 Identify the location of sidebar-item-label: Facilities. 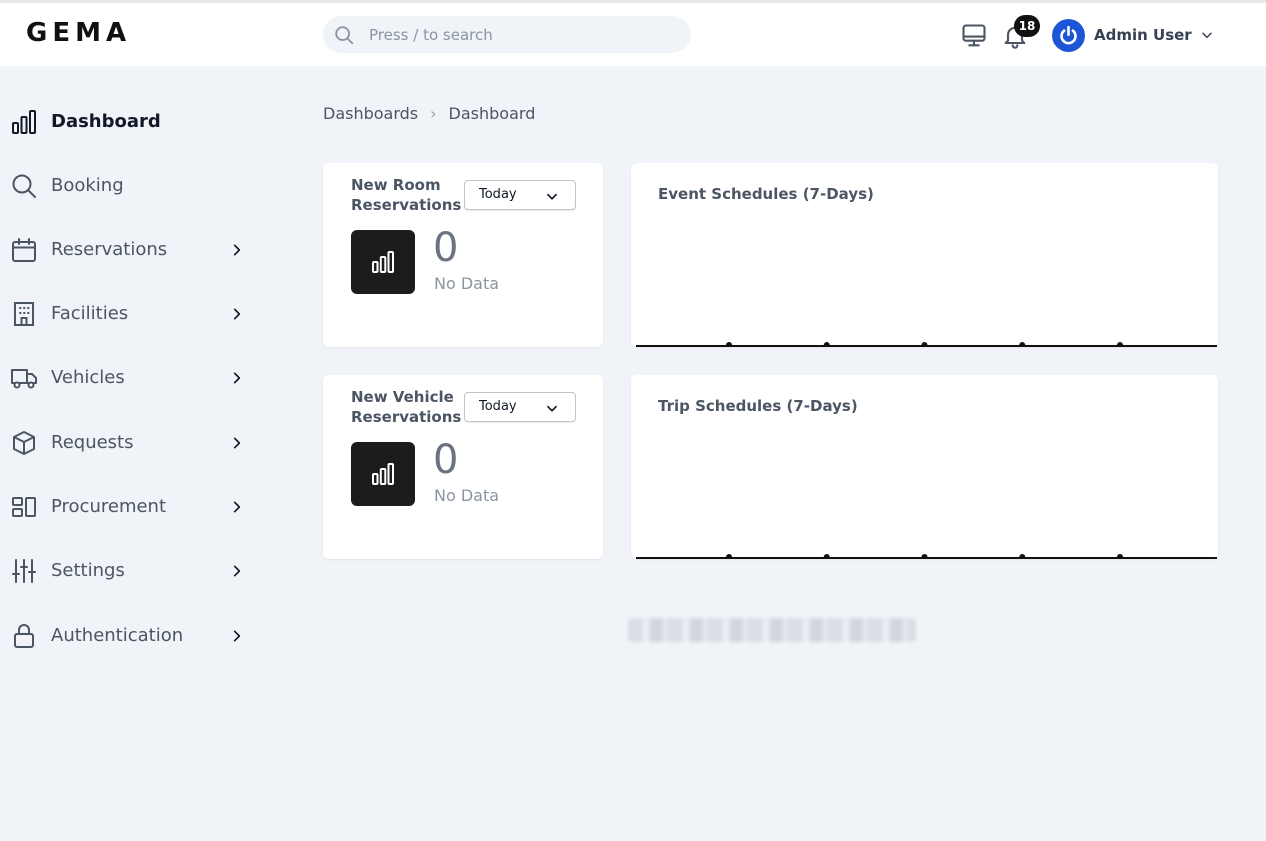
(90, 313).